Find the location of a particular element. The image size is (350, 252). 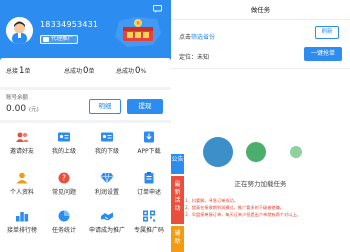

user-phone: 18334953431 is located at coordinates (69, 24).